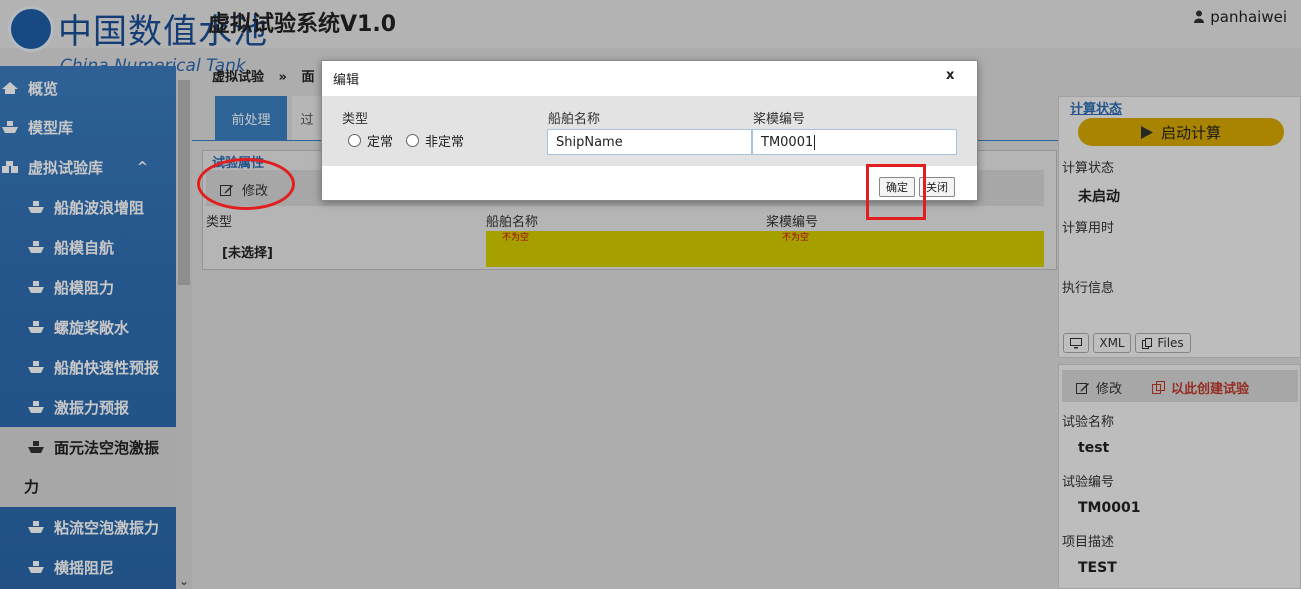 This screenshot has height=589, width=1301. I want to click on propeller-id-label: 桨模编号, so click(779, 119).